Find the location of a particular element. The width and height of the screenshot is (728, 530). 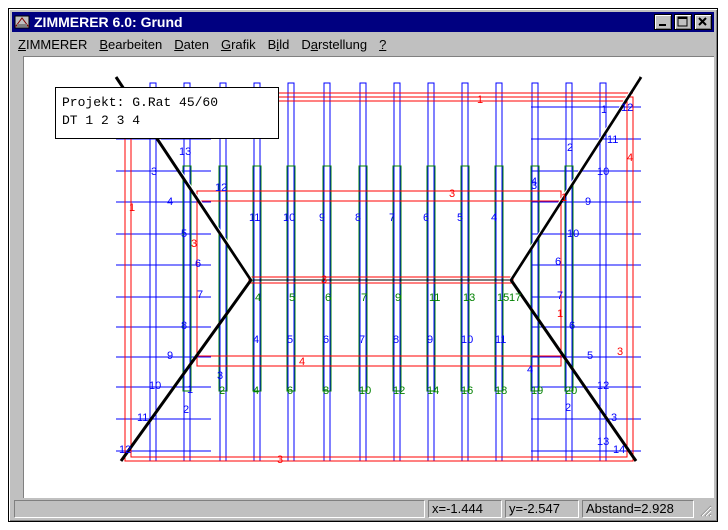

right-label-11: 5 is located at coordinates (590, 356).